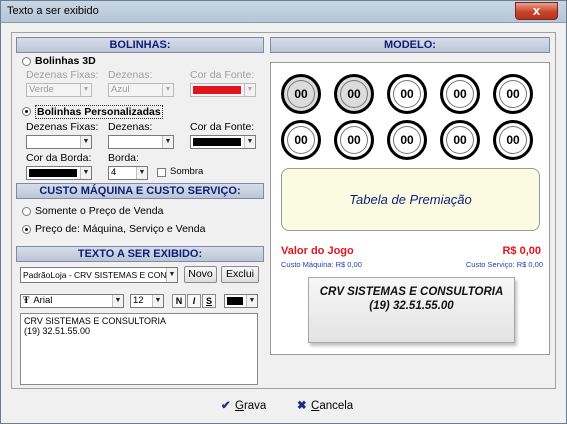 The image size is (567, 424). I want to click on bolinhas-3d-radio, so click(26, 61).